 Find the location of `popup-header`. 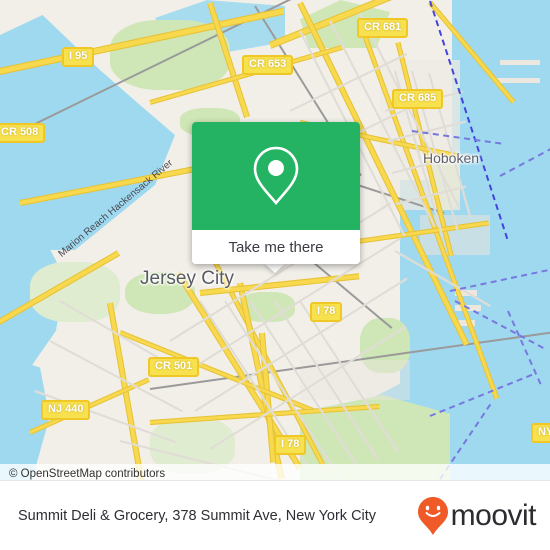

popup-header is located at coordinates (276, 176).